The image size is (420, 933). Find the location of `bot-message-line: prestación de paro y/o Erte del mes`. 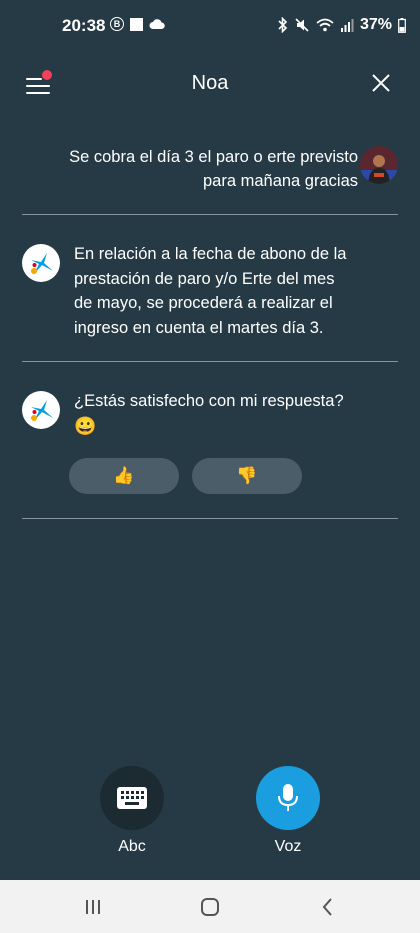

bot-message-line: prestación de paro y/o Erte del mes is located at coordinates (204, 278).